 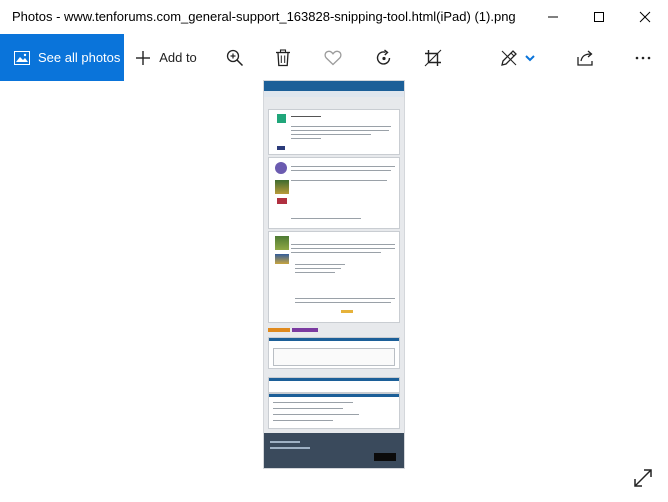 I want to click on minimize-button, so click(x=553, y=17).